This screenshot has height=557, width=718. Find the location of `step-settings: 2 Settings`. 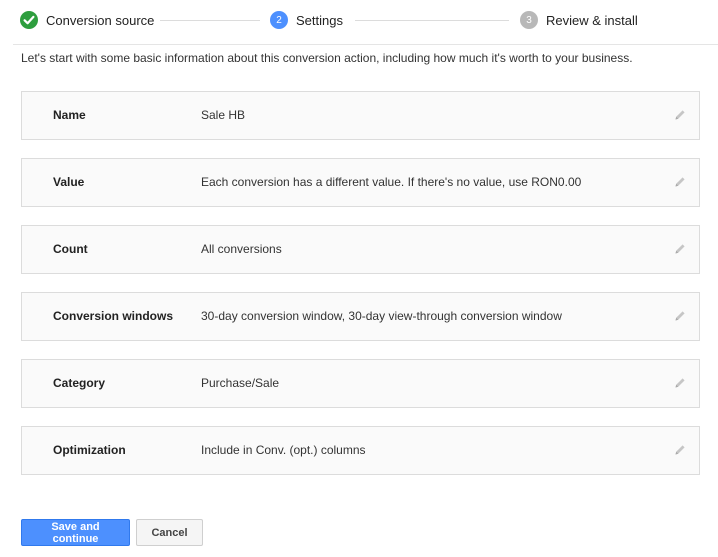

step-settings: 2 Settings is located at coordinates (306, 20).